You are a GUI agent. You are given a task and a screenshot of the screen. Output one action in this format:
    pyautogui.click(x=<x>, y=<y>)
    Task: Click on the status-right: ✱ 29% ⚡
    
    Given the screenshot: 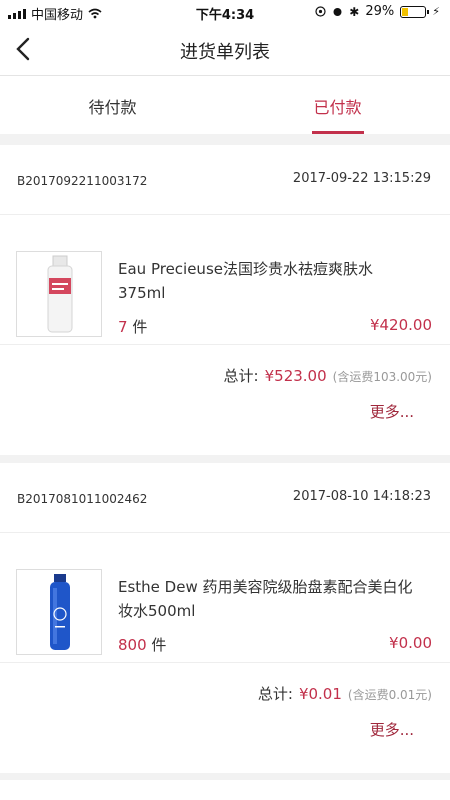 What is the action you would take?
    pyautogui.click(x=377, y=11)
    